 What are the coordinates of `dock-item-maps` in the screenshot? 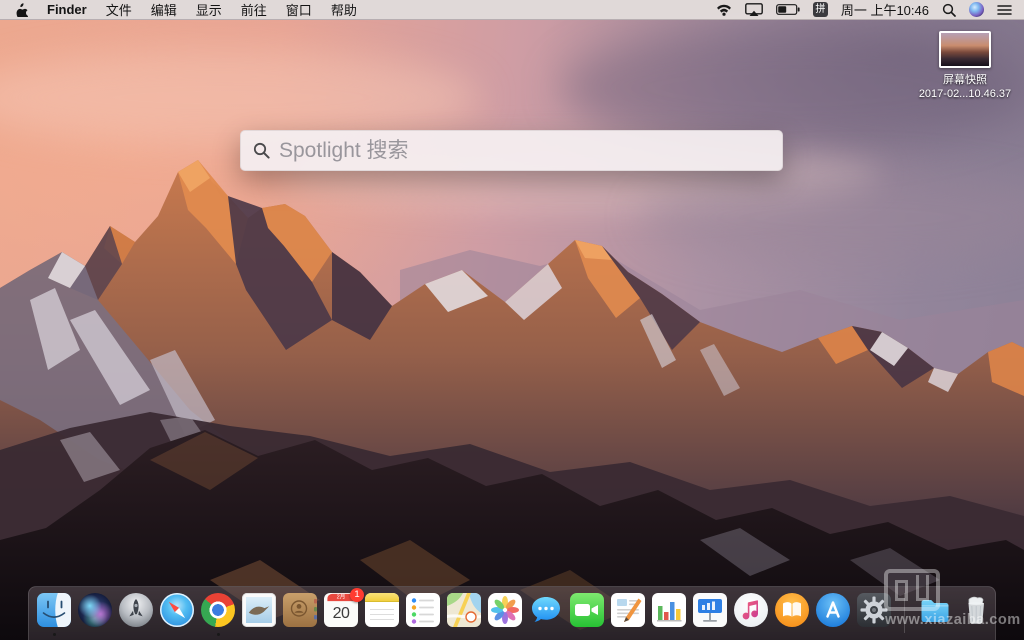 It's located at (464, 616).